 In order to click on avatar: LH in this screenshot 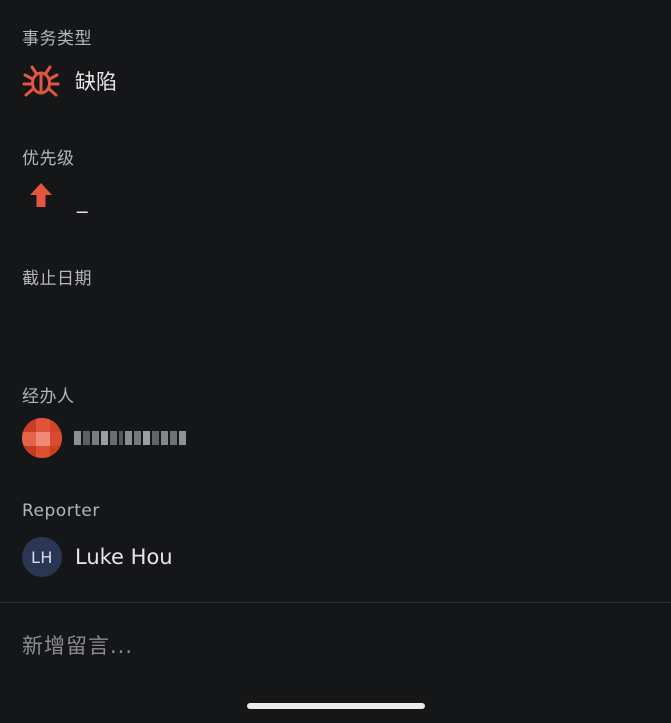, I will do `click(42, 557)`.